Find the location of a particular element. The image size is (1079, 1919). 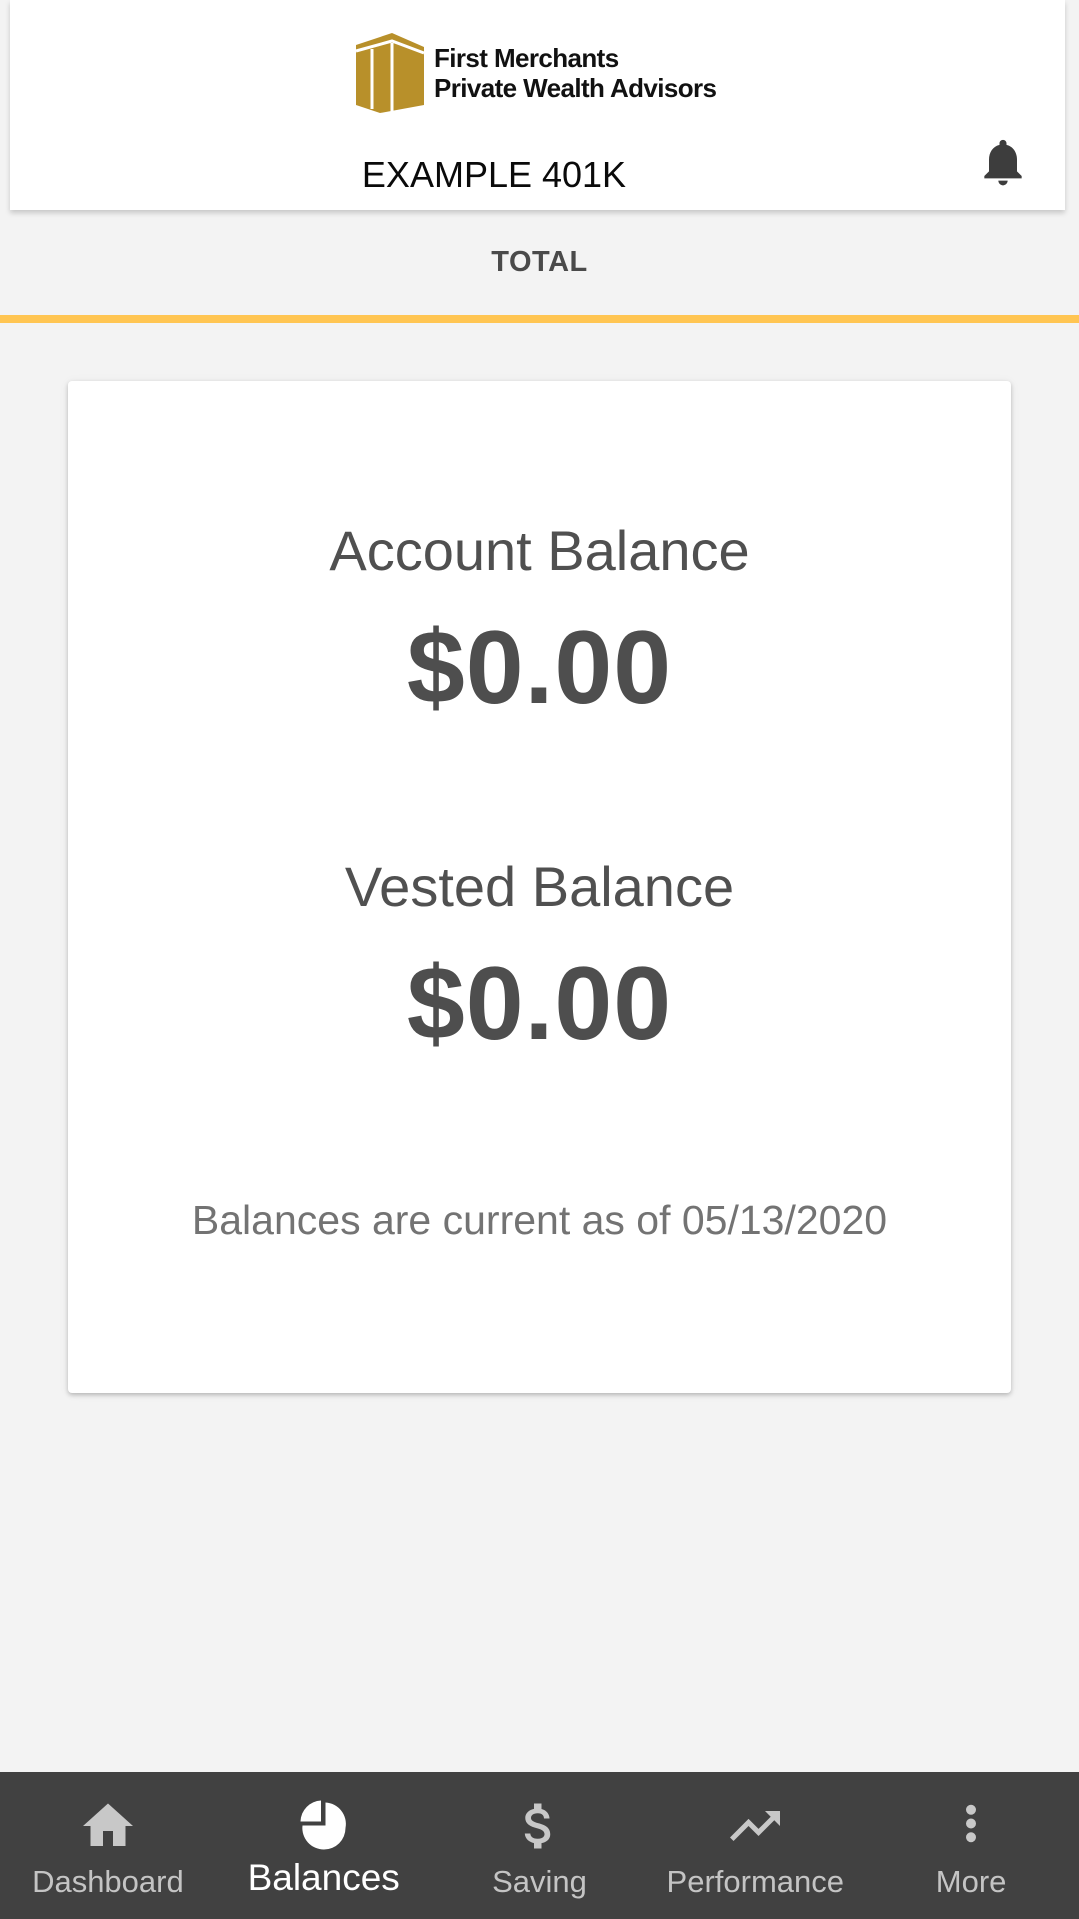

nav-label: Dashboard is located at coordinates (108, 1881).